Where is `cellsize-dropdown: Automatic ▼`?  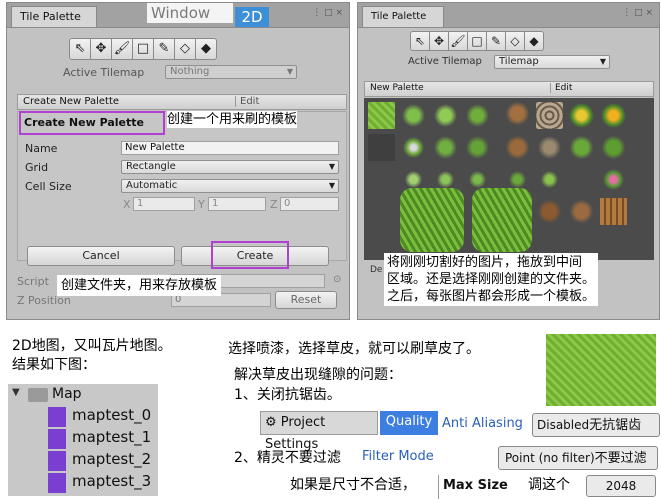
cellsize-dropdown: Automatic ▼ is located at coordinates (230, 186).